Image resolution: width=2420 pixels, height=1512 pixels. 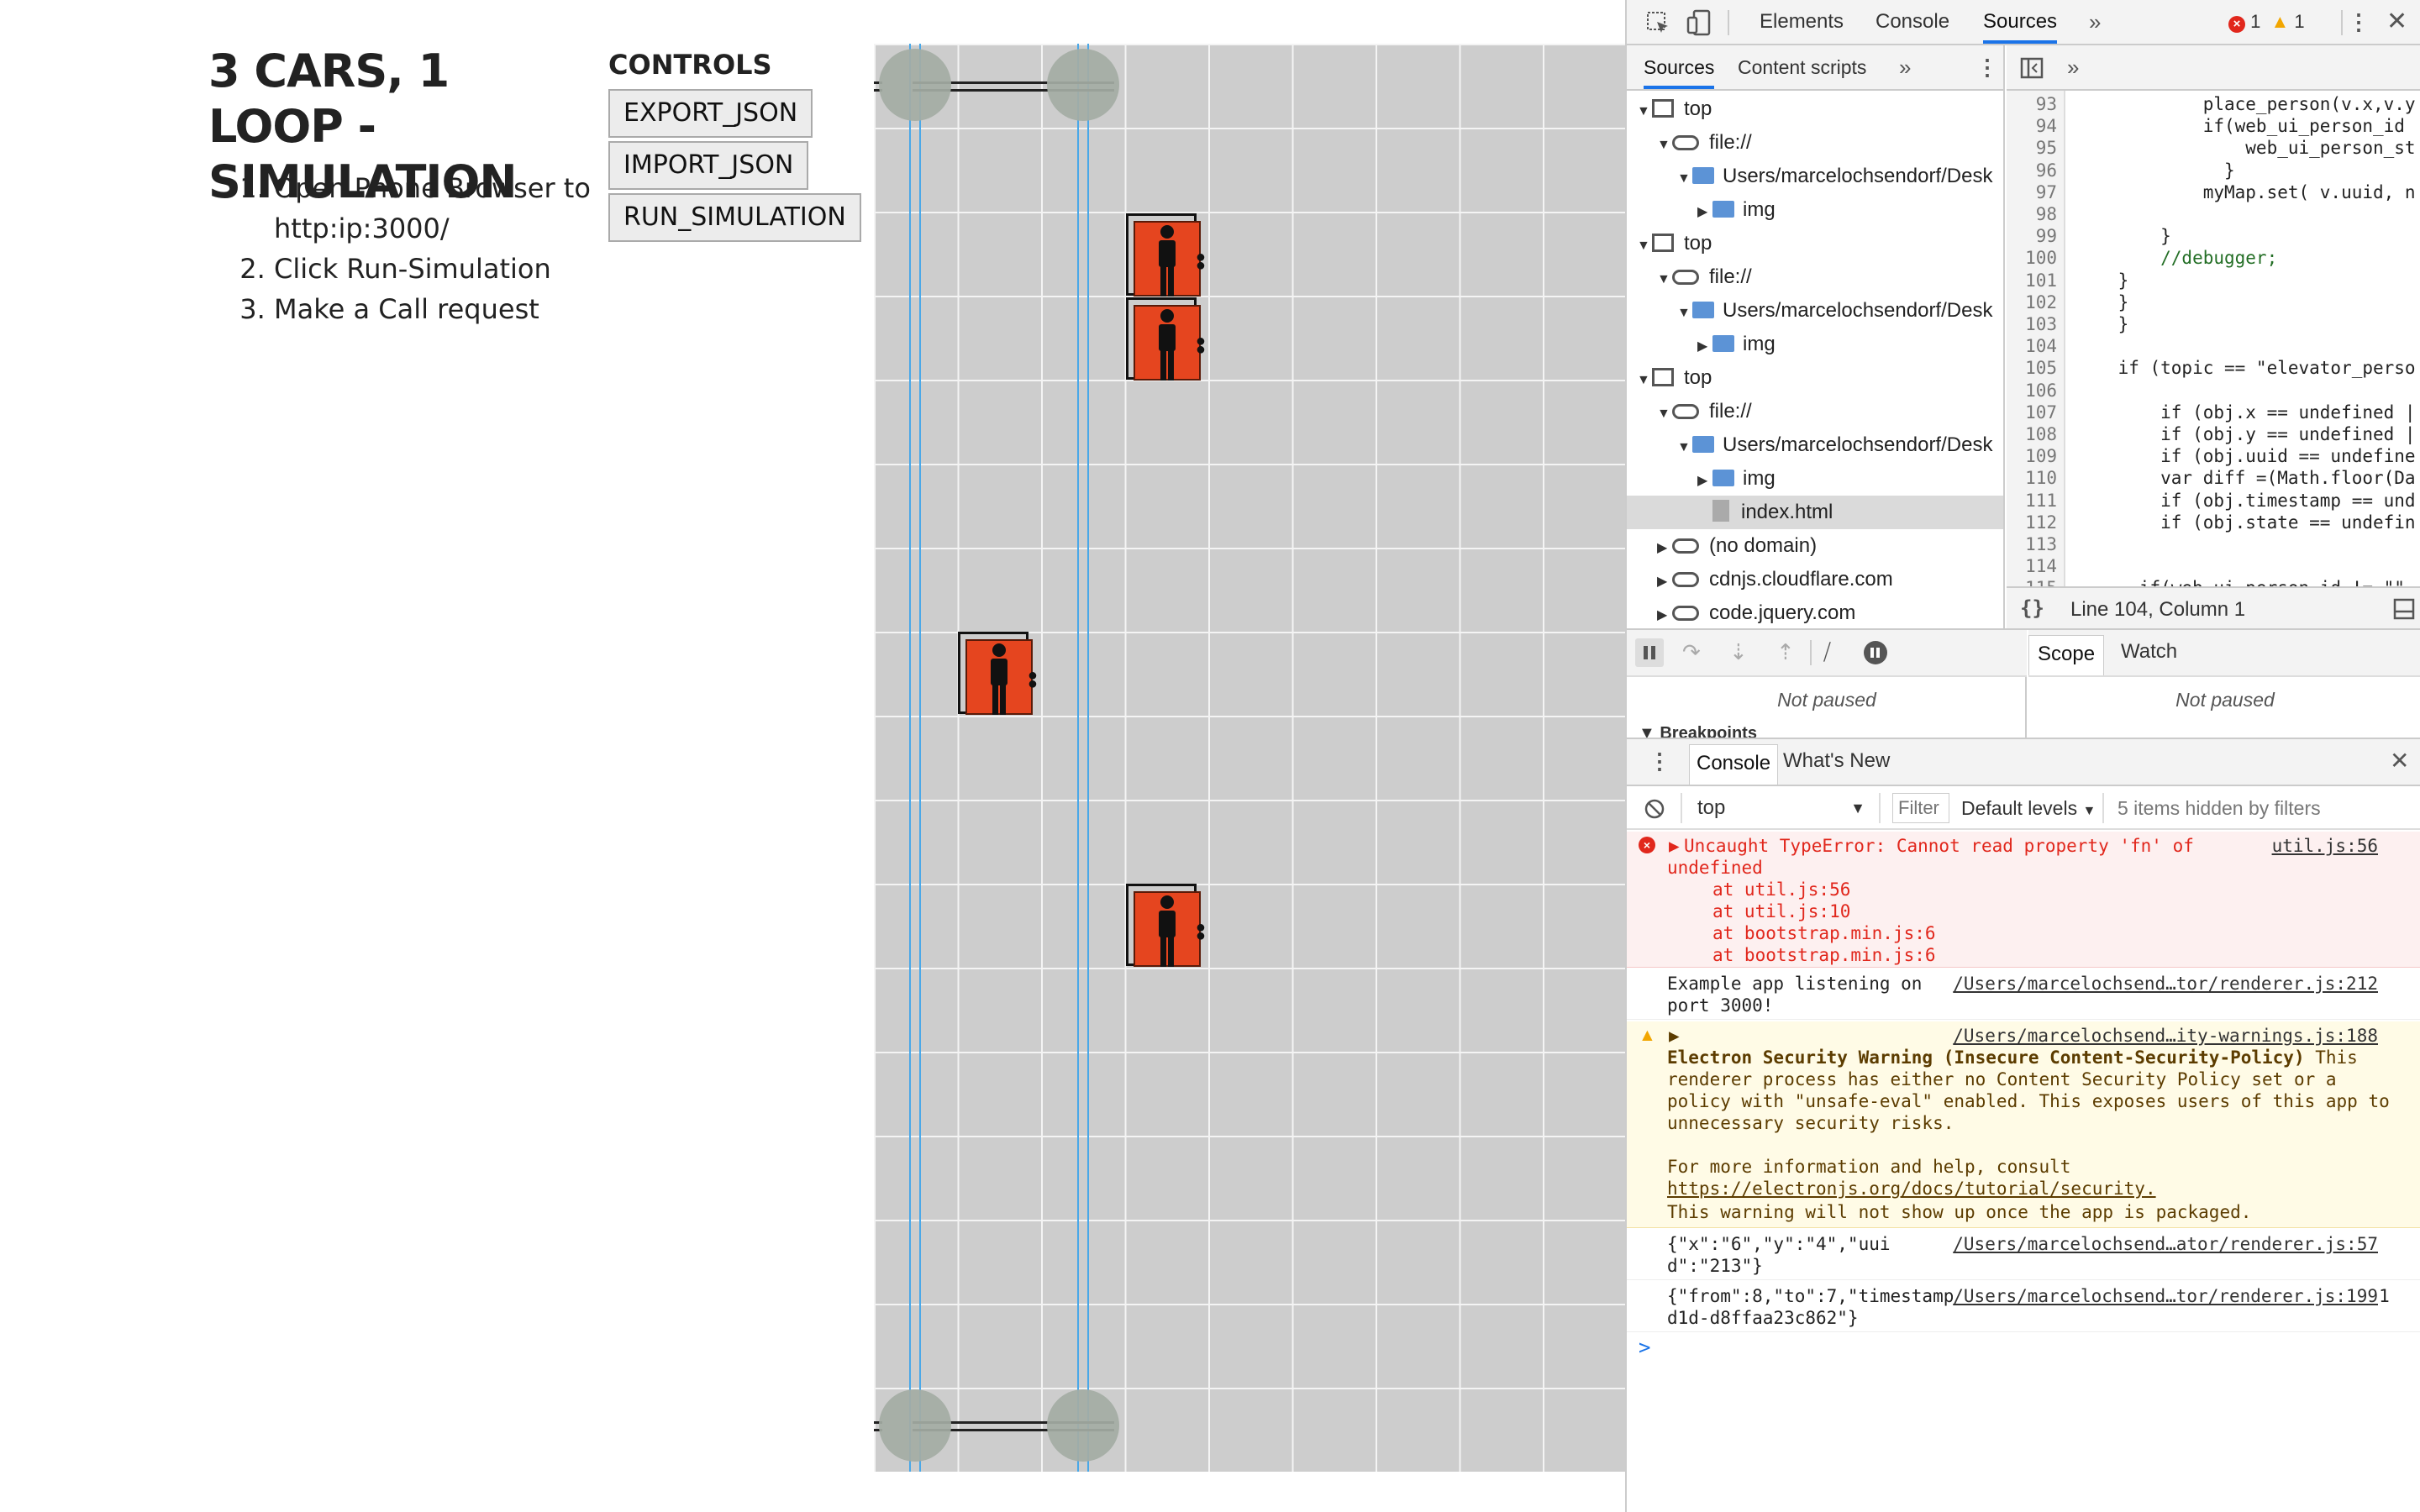 I want to click on expand-triangle-icon: ▶, so click(x=1675, y=1036).